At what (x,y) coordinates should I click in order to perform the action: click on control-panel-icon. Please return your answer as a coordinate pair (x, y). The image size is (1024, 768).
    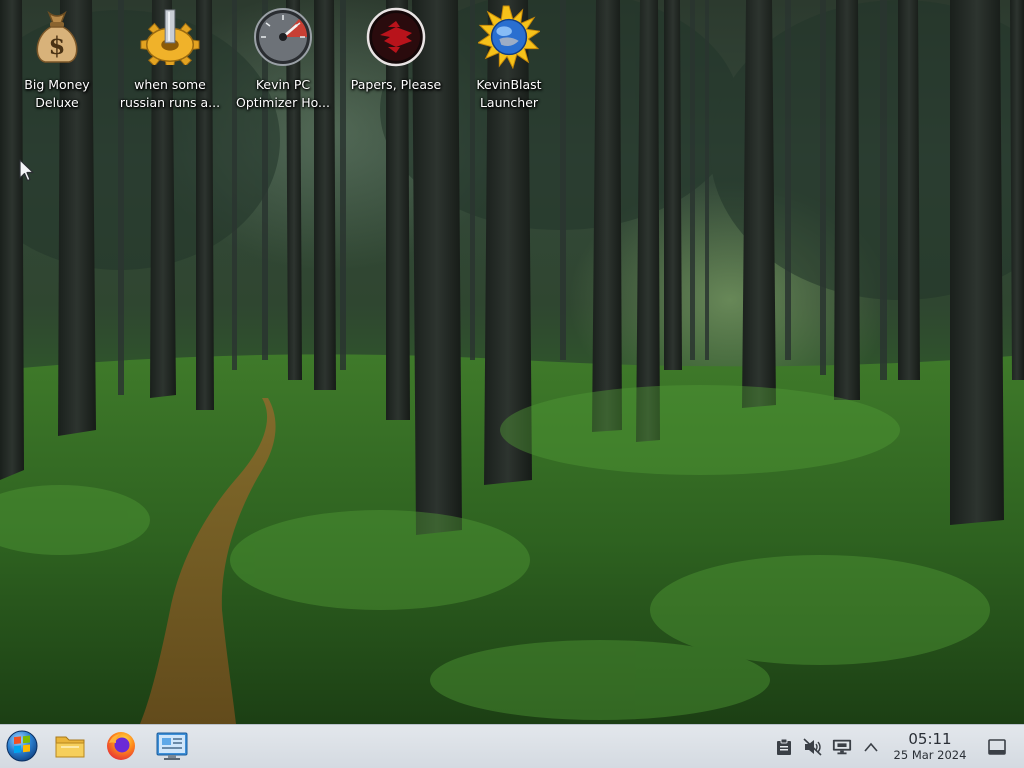
    Looking at the image, I should click on (172, 746).